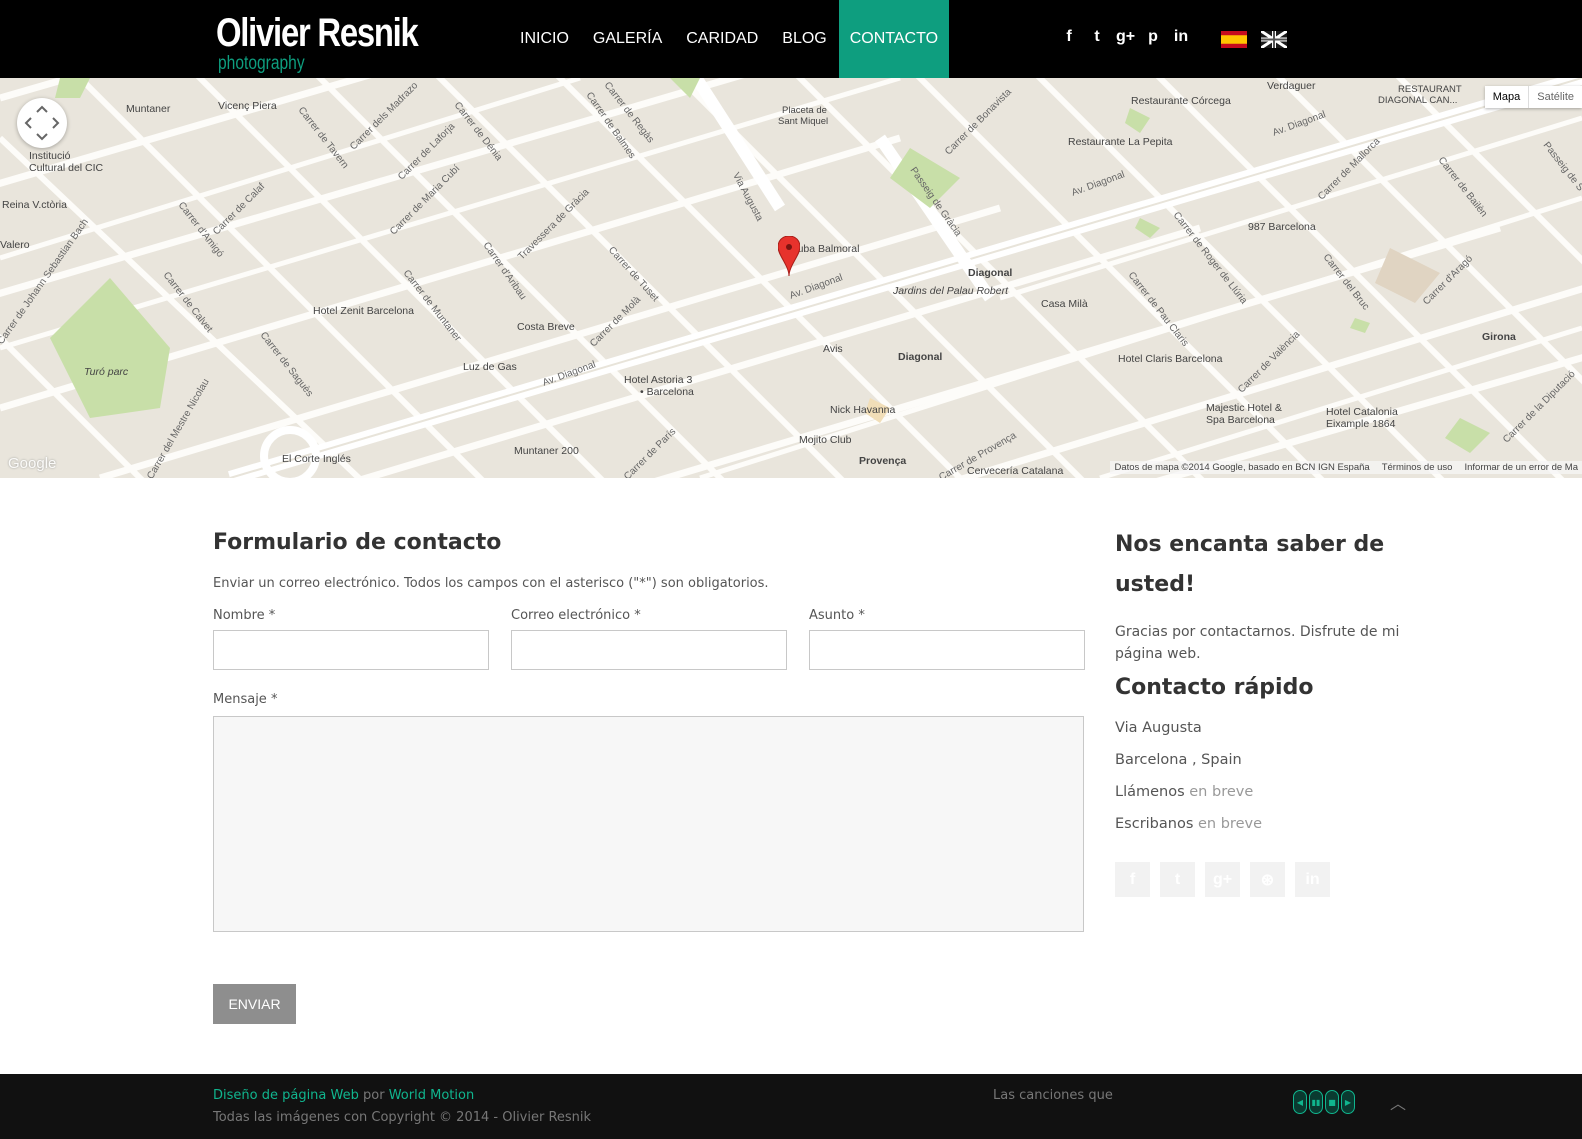 The width and height of the screenshot is (1582, 1139). What do you see at coordinates (1181, 101) in the screenshot?
I see `map-label: Restaurante Córcega` at bounding box center [1181, 101].